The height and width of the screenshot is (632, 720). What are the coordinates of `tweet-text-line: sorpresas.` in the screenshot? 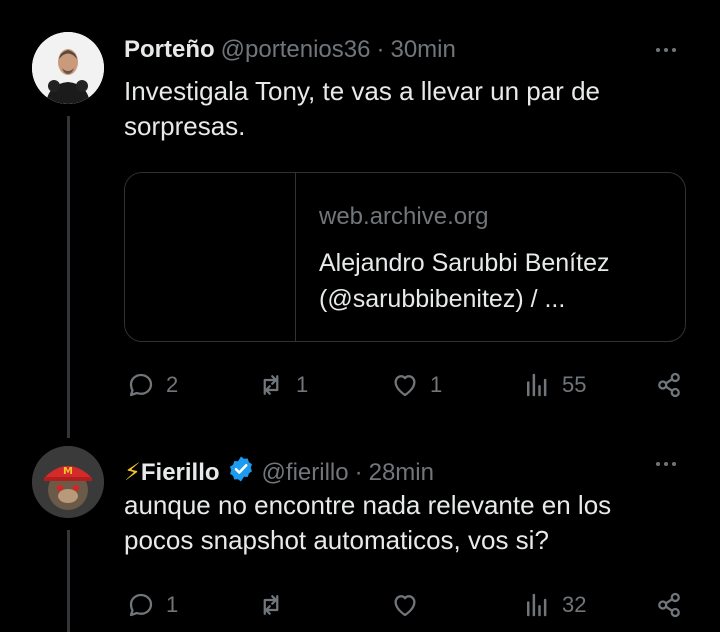 It's located at (185, 126).